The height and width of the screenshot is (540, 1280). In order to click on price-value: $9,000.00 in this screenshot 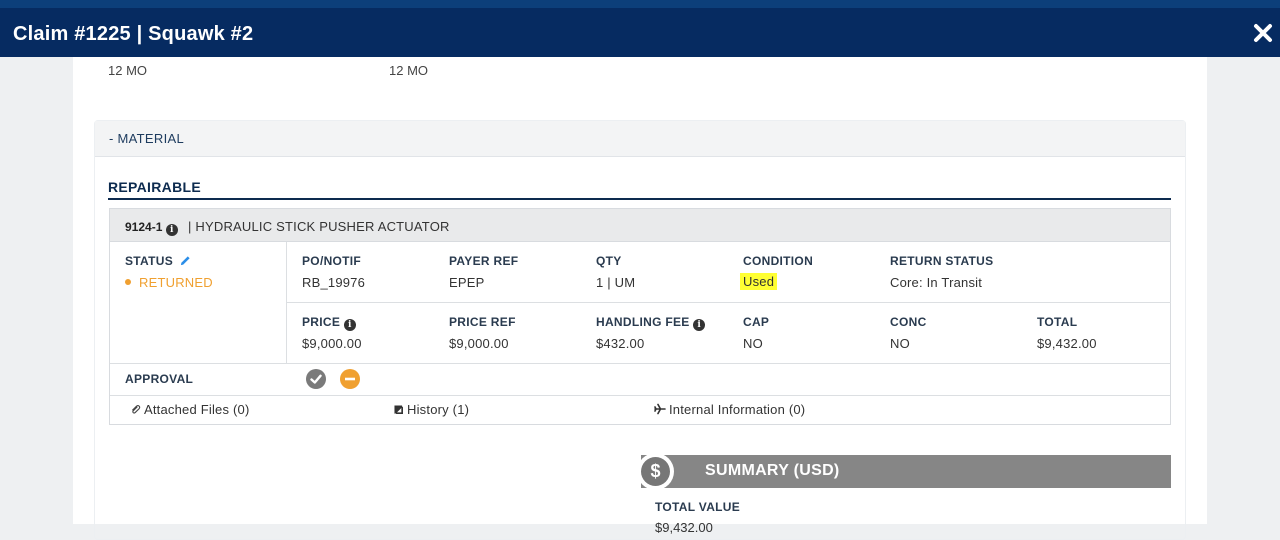, I will do `click(332, 343)`.